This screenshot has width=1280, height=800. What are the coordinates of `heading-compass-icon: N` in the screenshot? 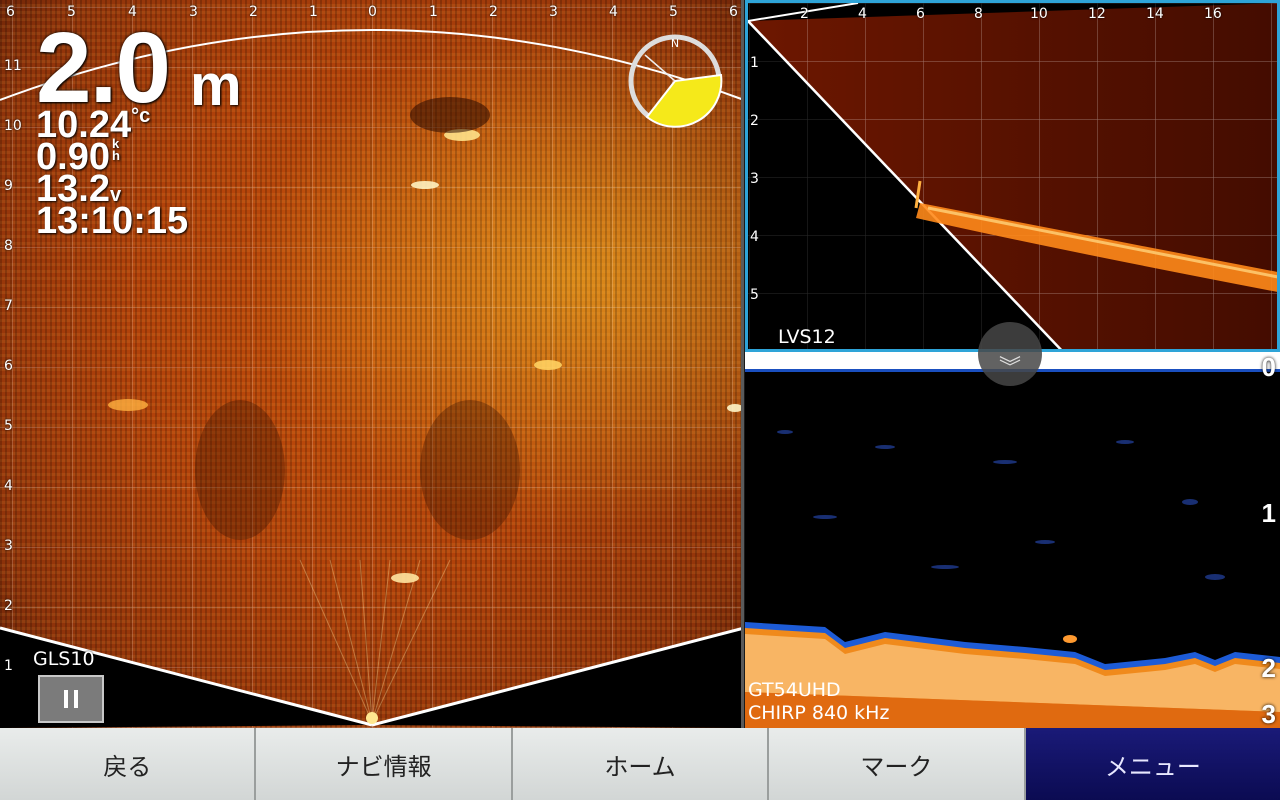 It's located at (675, 81).